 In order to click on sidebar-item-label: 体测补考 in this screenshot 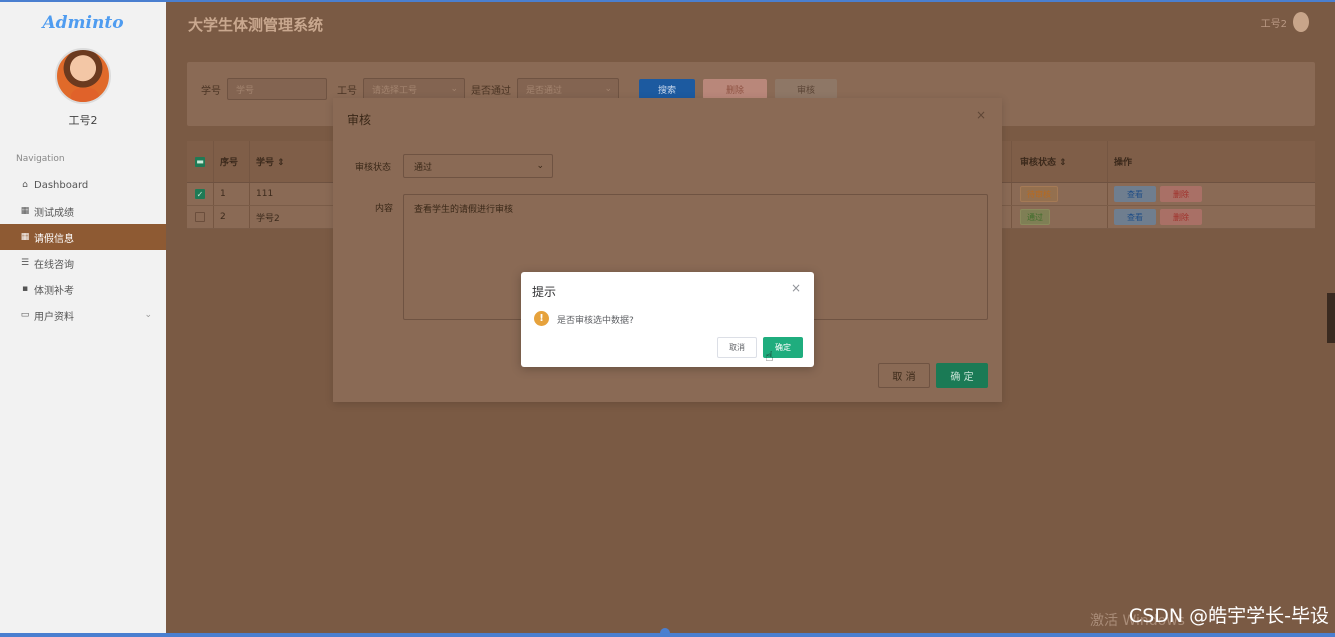, I will do `click(54, 291)`.